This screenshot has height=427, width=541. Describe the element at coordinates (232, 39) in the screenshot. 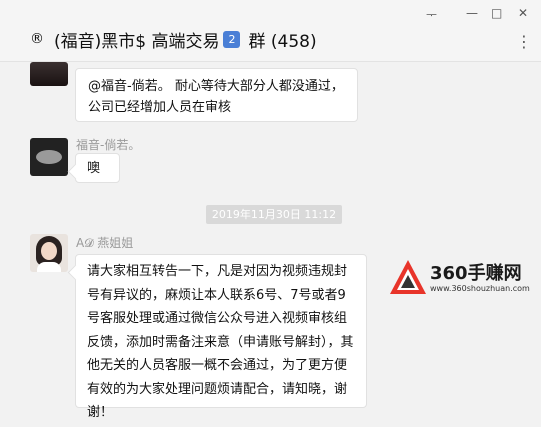

I see `group-level-badge: 2` at that location.